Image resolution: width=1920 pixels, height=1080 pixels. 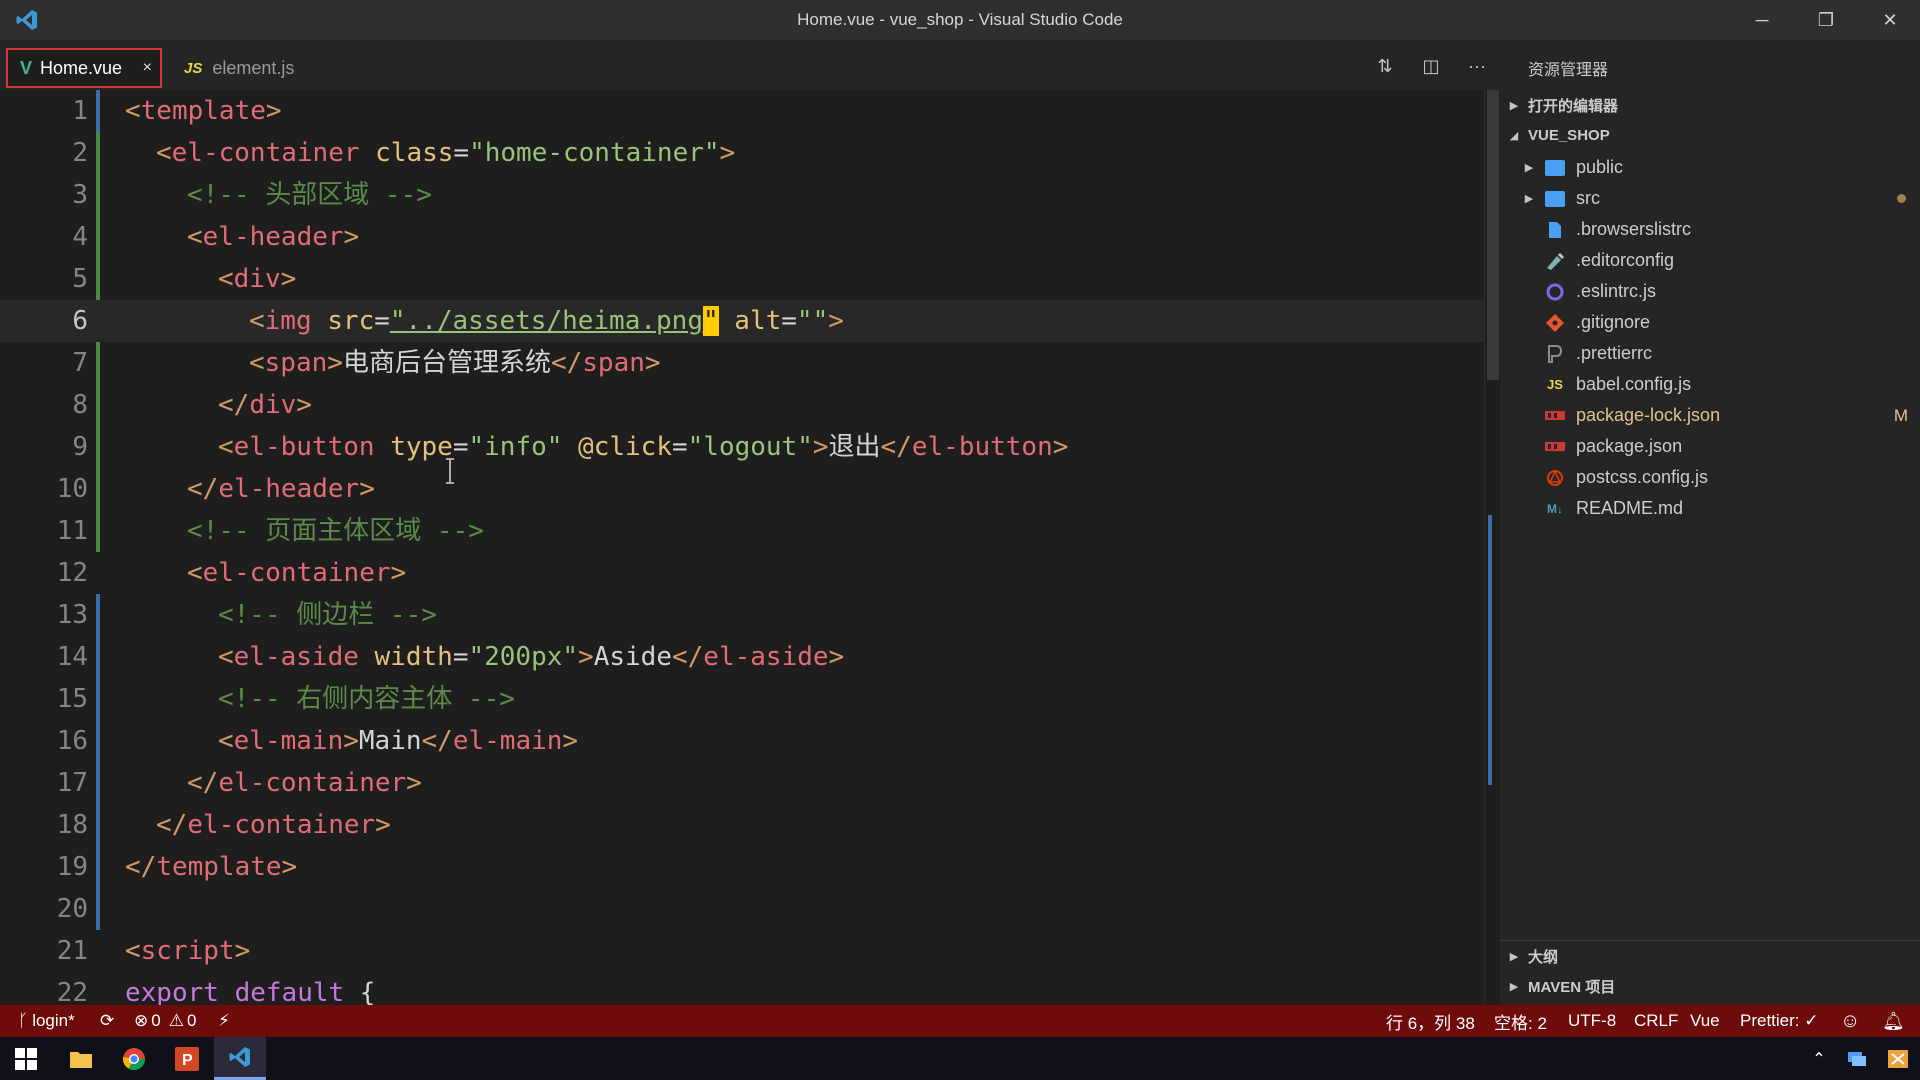 What do you see at coordinates (742, 363) in the screenshot?
I see `code-line: 7 <span>电商后台管理系统</span>` at bounding box center [742, 363].